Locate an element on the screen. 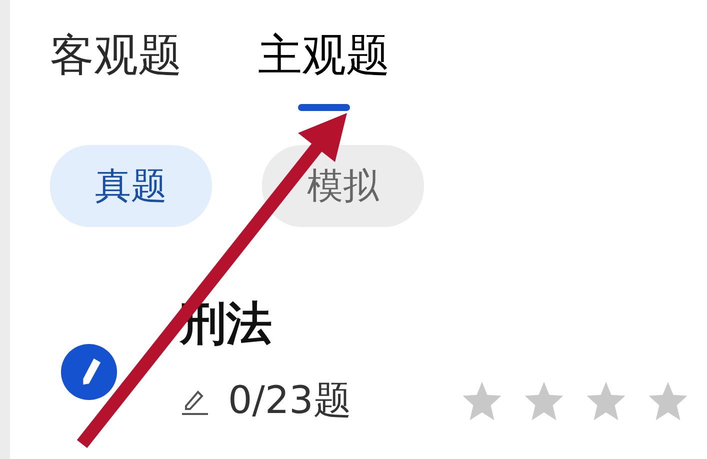  tab-indicator is located at coordinates (324, 107).